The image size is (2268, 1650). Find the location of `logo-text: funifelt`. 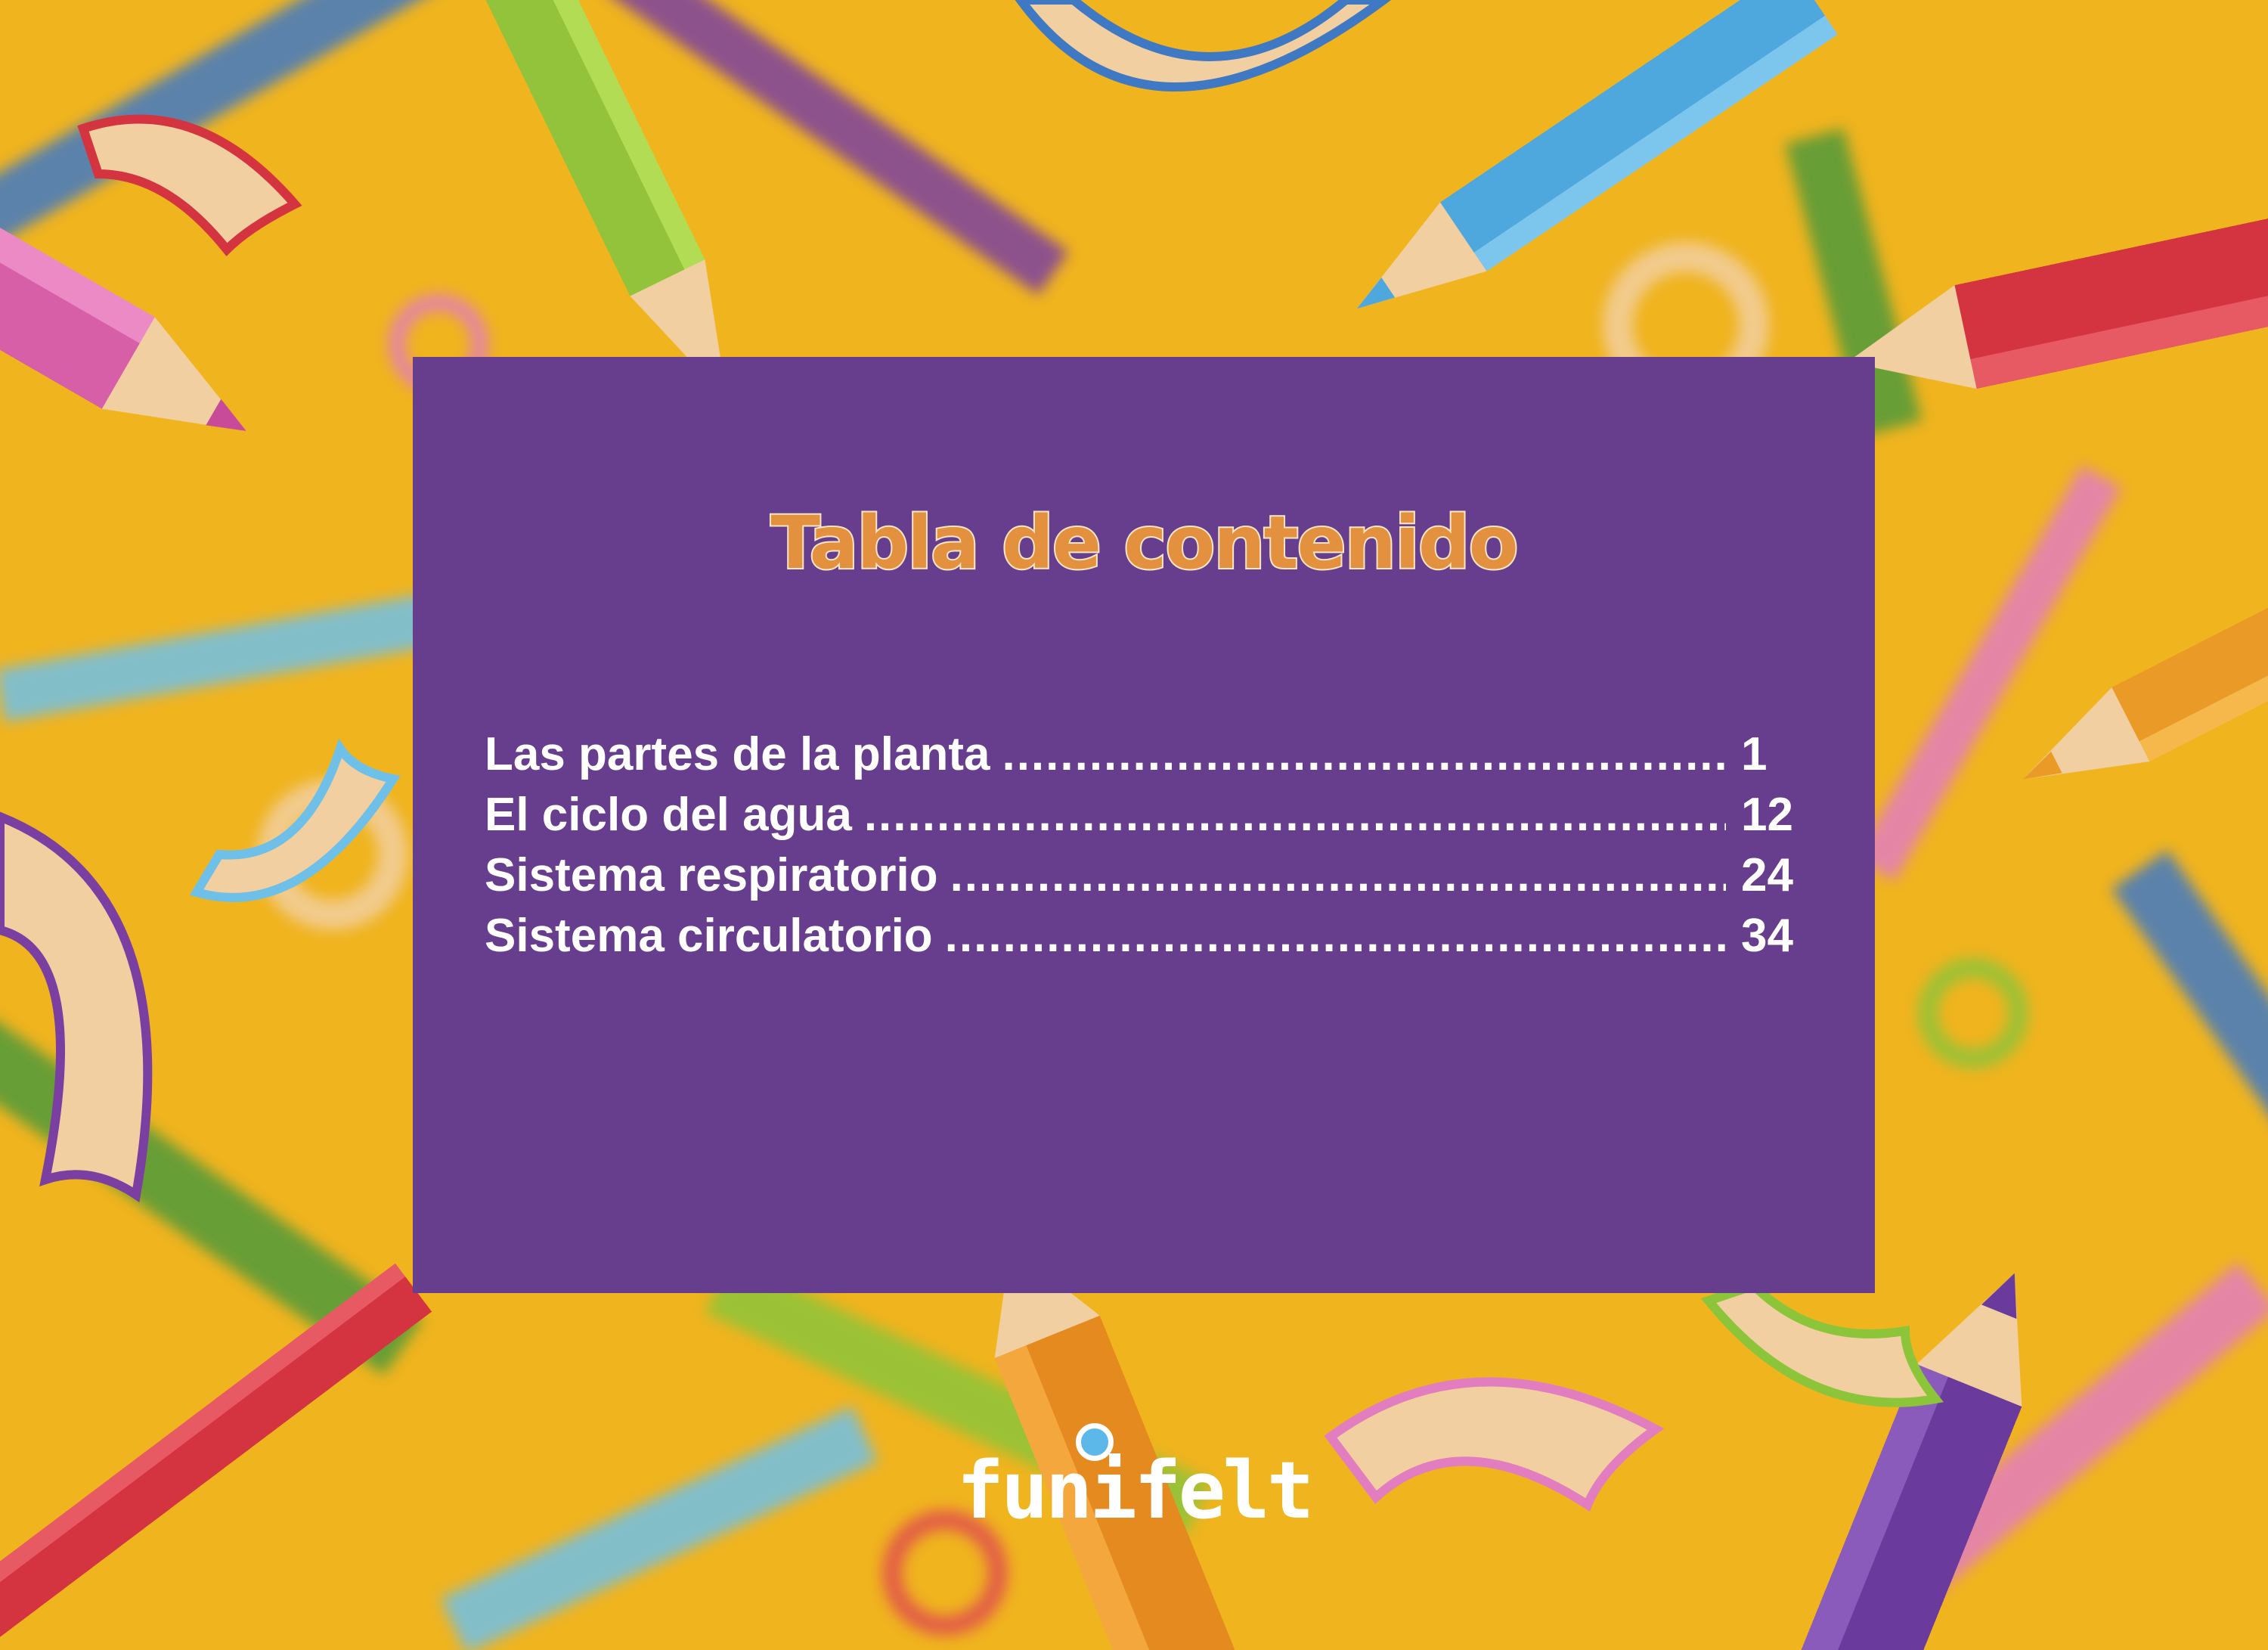

logo-text: funifelt is located at coordinates (1135, 1491).